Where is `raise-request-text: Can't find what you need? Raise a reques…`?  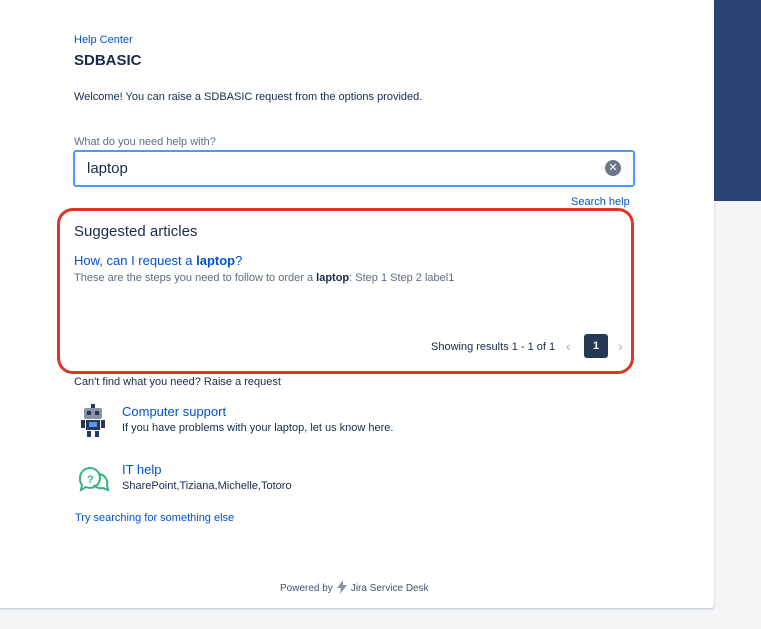
raise-request-text: Can't find what you need? Raise a reques… is located at coordinates (177, 382).